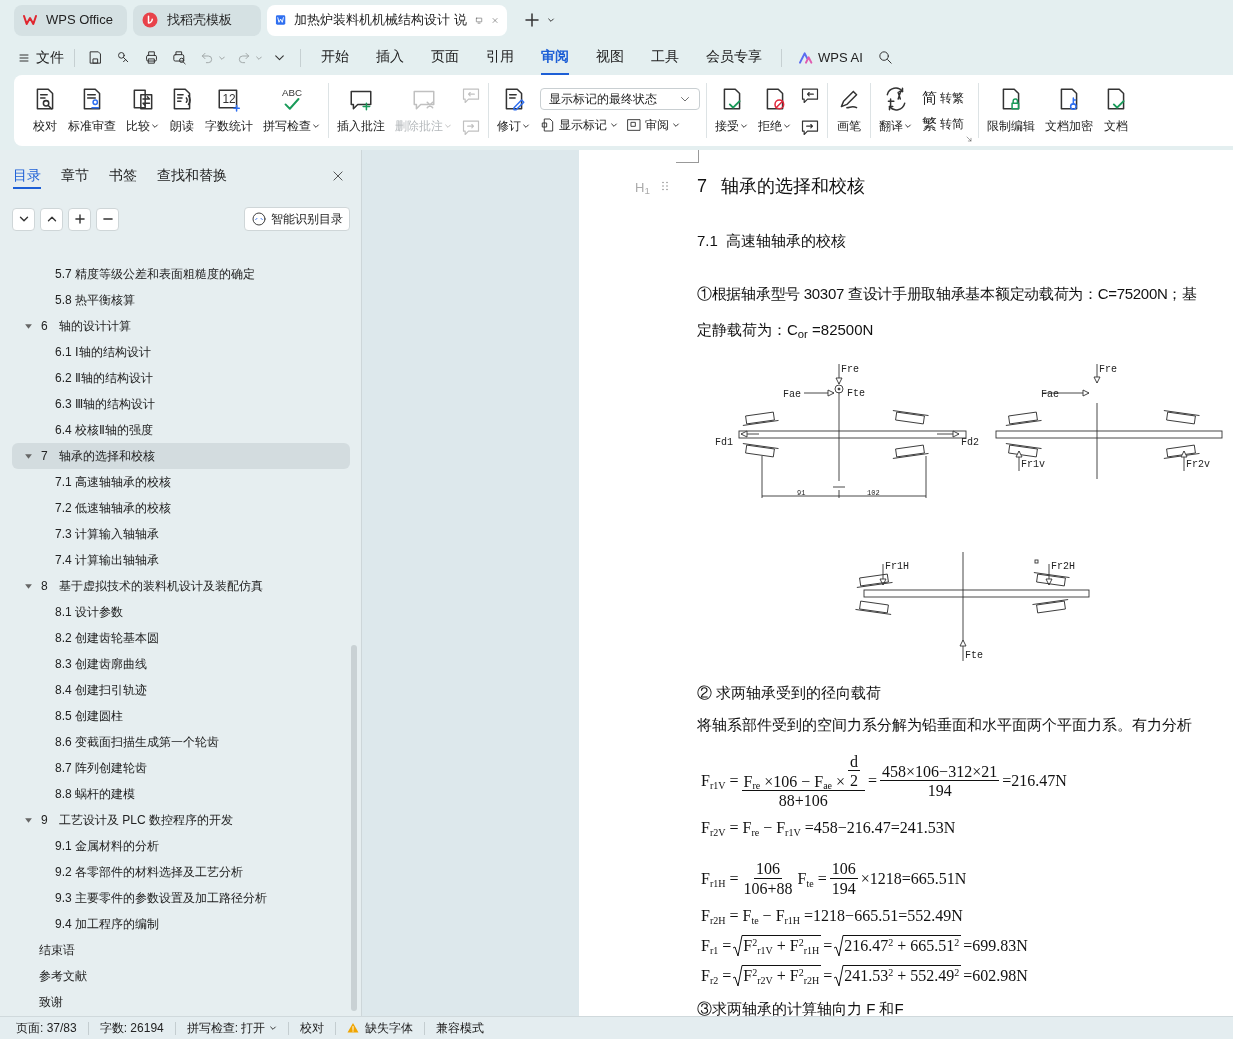  I want to click on toc-item: 8.6 变截面扫描生成第一个轮齿, so click(181, 742).